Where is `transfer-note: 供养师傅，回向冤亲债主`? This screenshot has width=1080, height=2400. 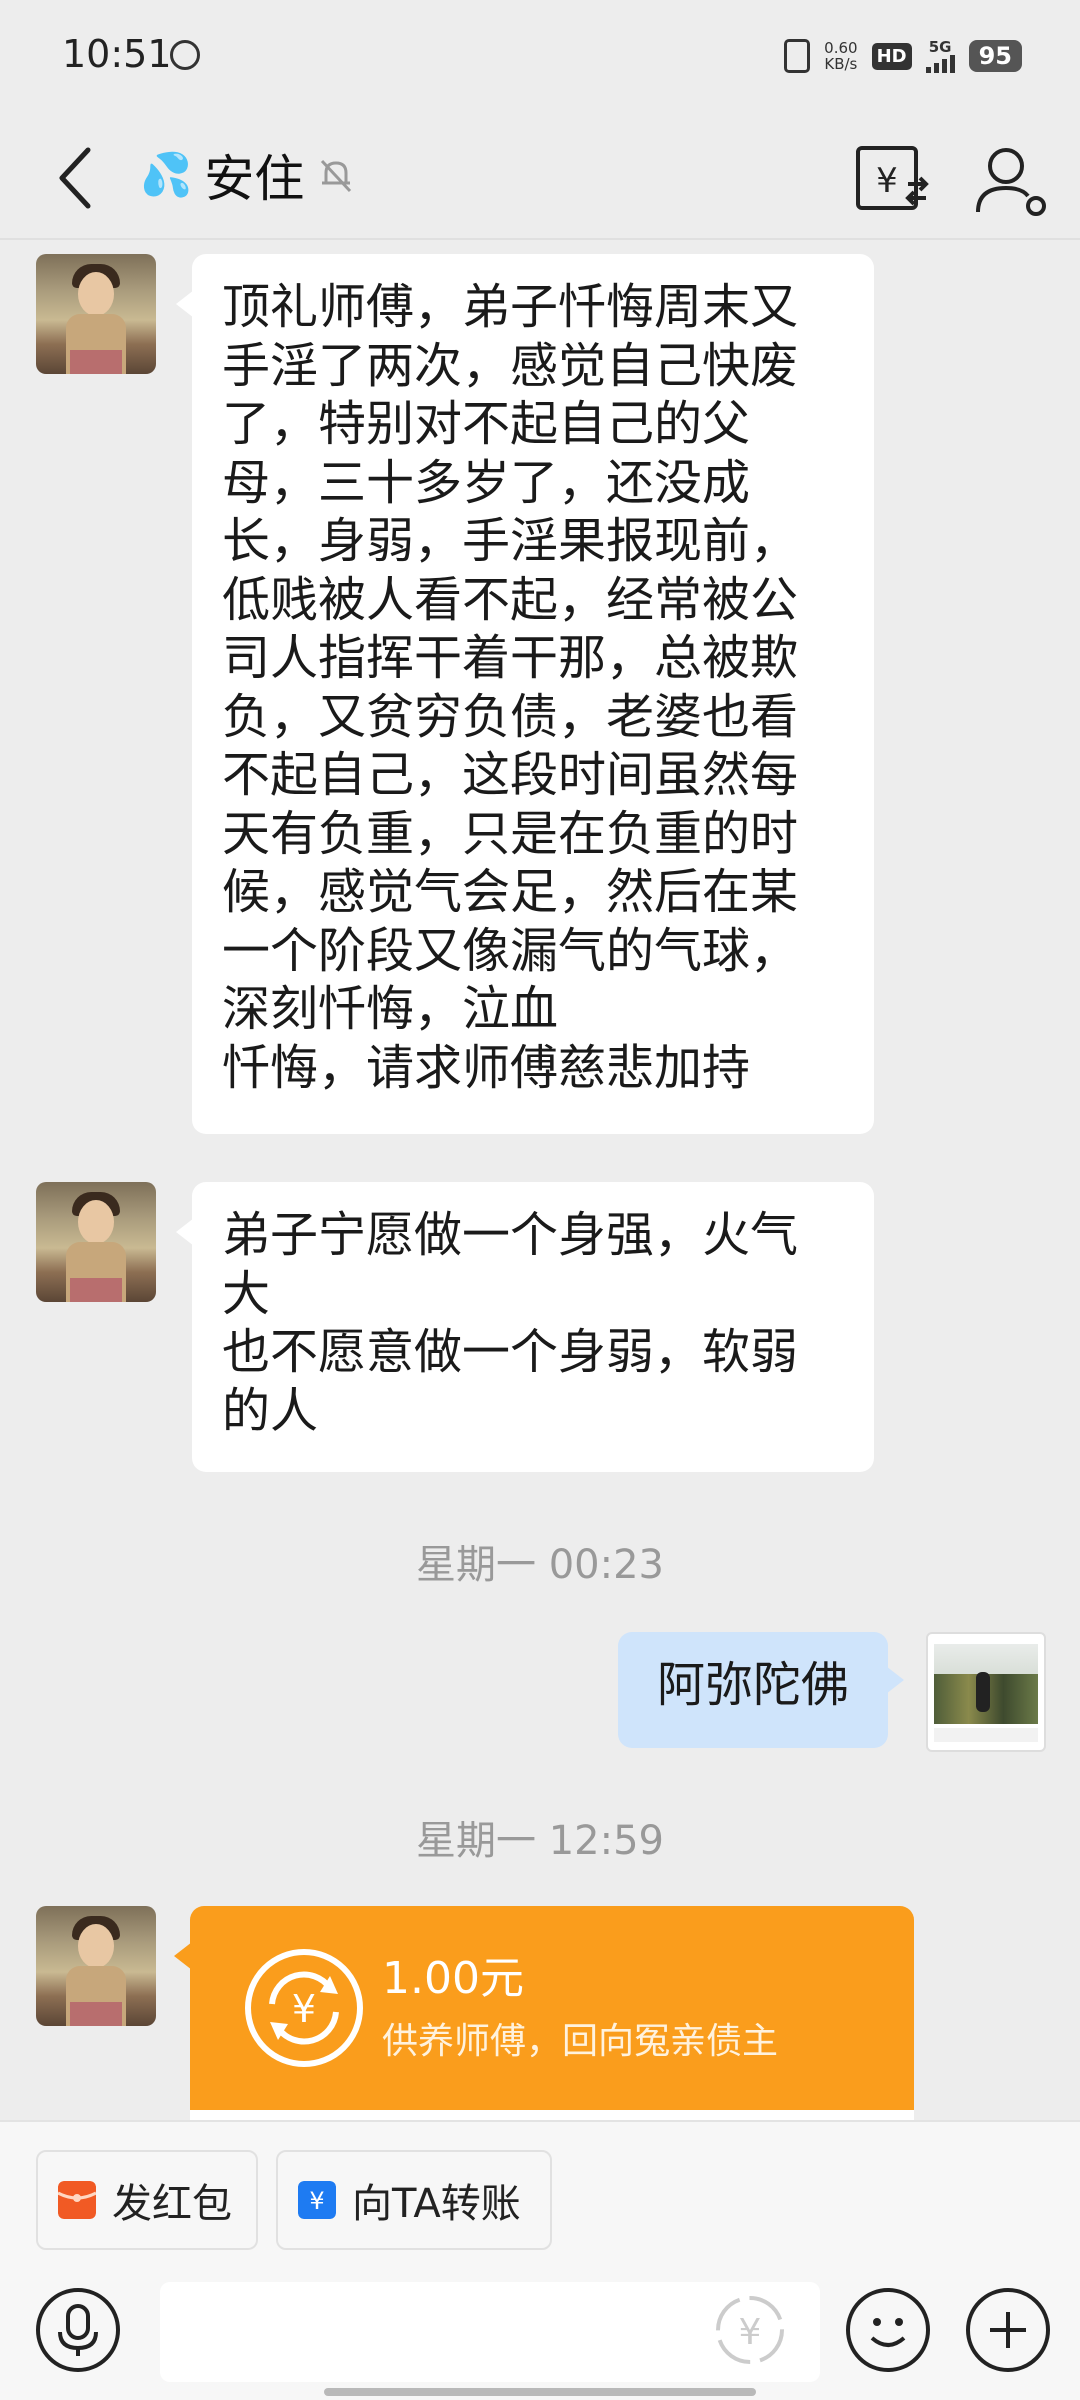
transfer-note: 供养师傅，回向冤亲债主 is located at coordinates (580, 2041).